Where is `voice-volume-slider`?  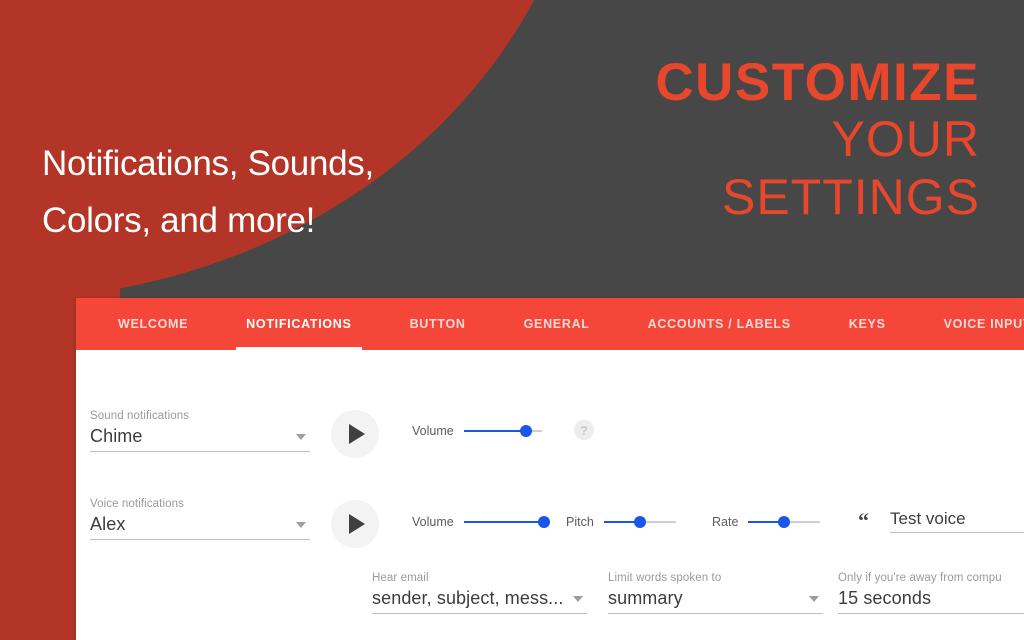 voice-volume-slider is located at coordinates (506, 522).